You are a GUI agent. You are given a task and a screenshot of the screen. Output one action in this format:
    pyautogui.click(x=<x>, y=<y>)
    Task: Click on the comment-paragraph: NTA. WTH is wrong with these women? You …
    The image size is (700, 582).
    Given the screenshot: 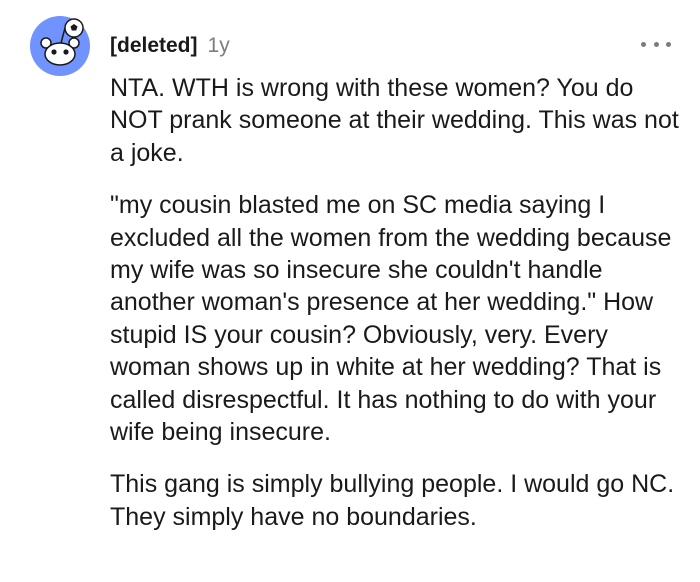 What is the action you would take?
    pyautogui.click(x=394, y=120)
    